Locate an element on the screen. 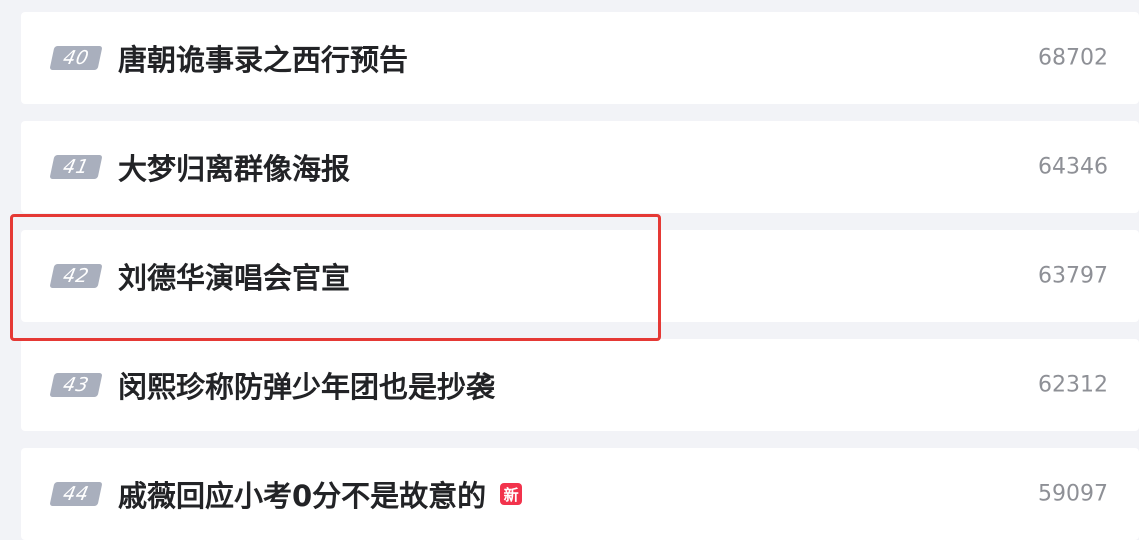  item-title: 闵熙珍称防弹少年团也是抄袭 is located at coordinates (306, 385).